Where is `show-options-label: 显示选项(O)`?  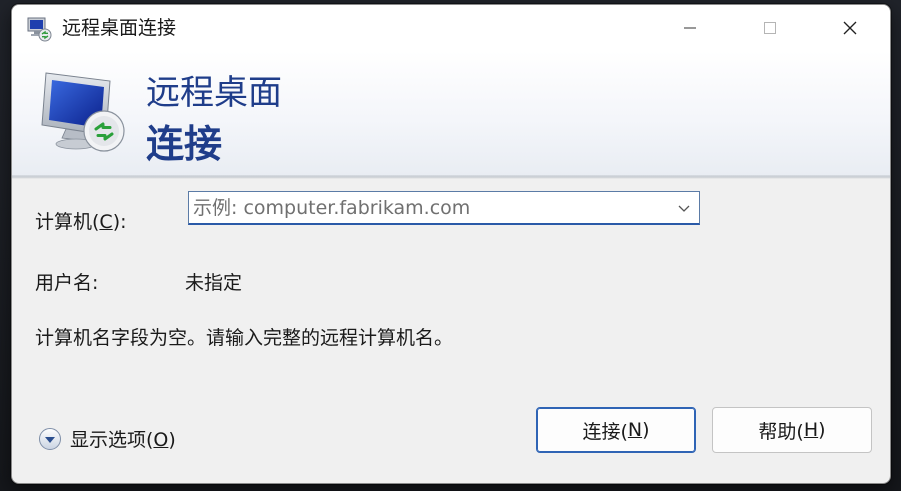 show-options-label: 显示选项(O) is located at coordinates (123, 438).